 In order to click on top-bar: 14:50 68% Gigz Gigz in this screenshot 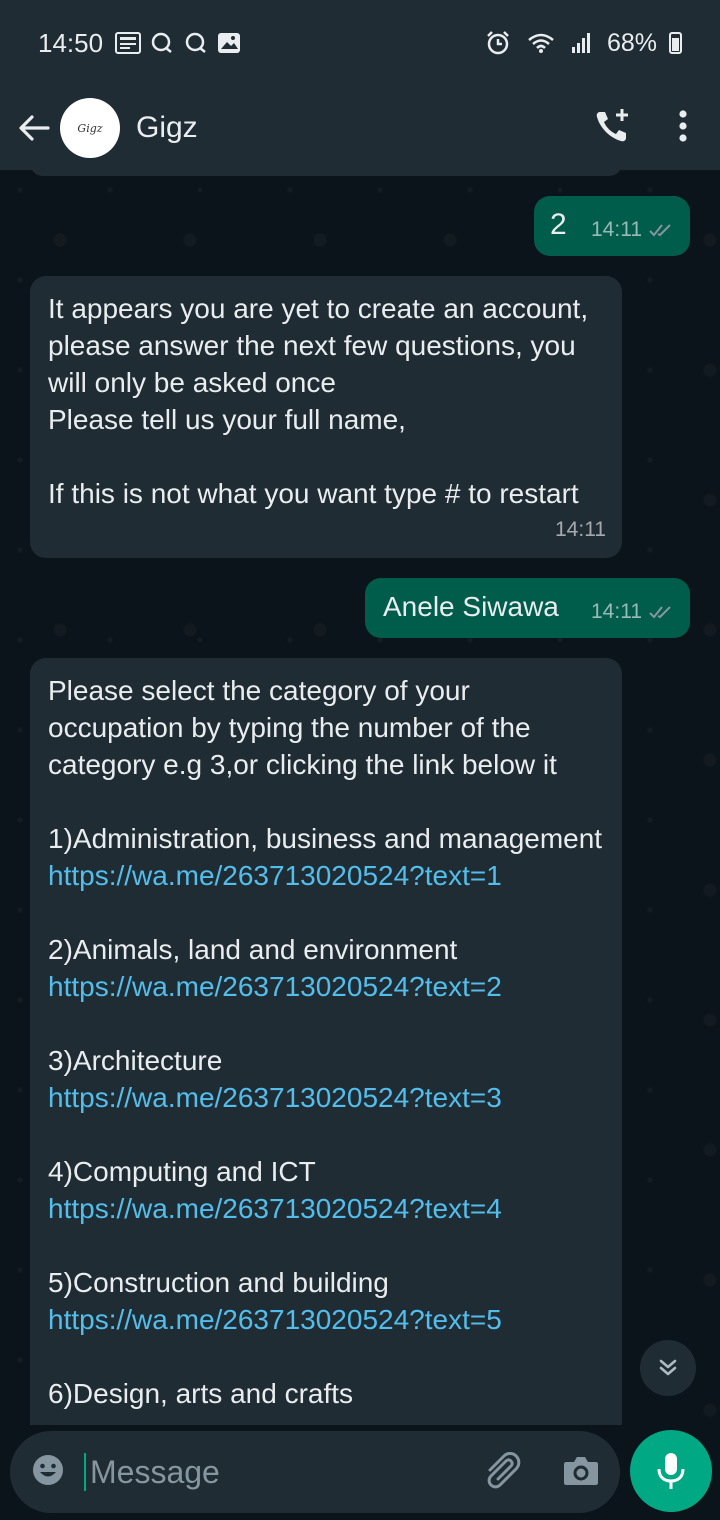, I will do `click(360, 85)`.